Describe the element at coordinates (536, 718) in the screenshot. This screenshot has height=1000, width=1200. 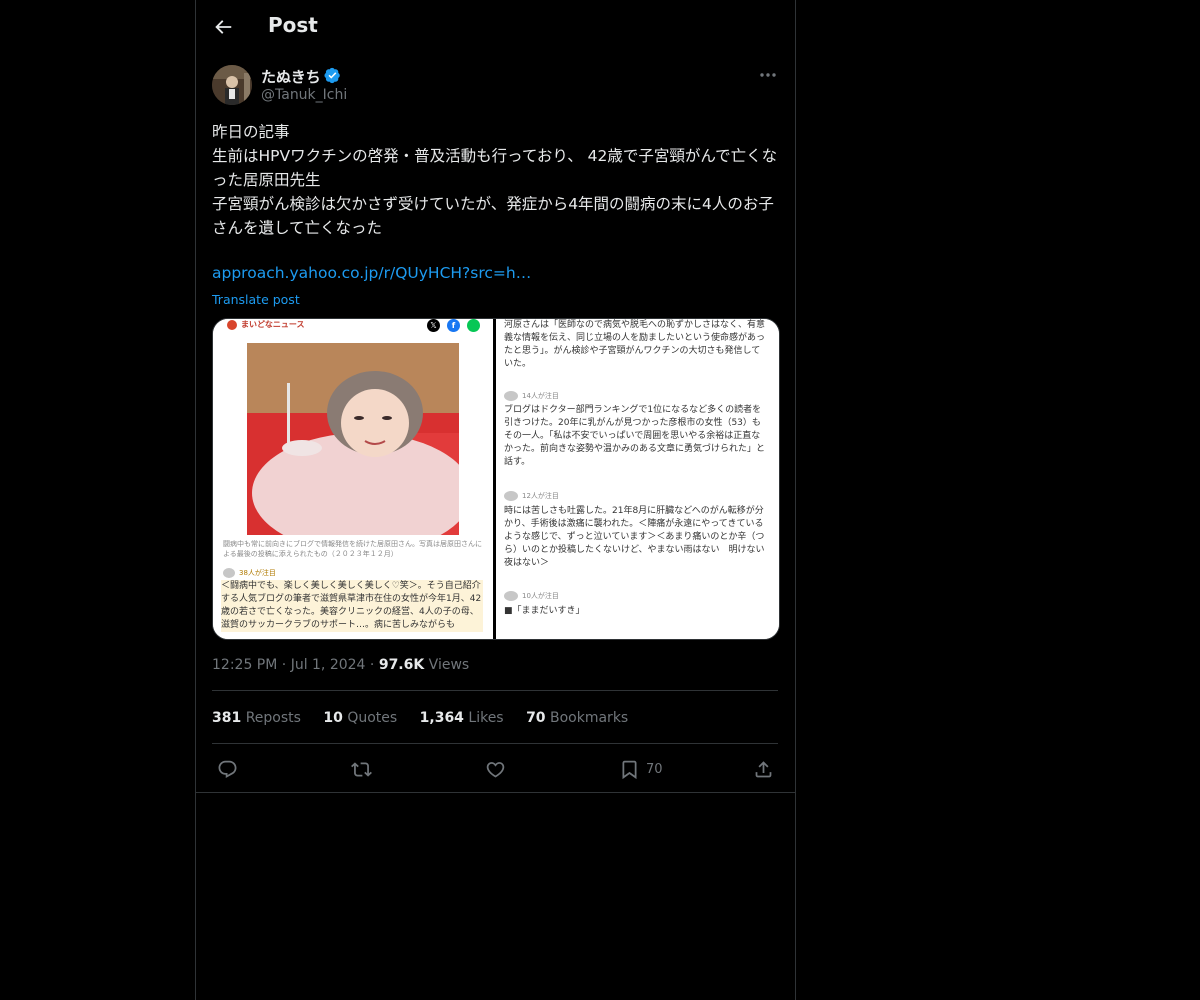
I see `bookmarks-count: 70` at that location.